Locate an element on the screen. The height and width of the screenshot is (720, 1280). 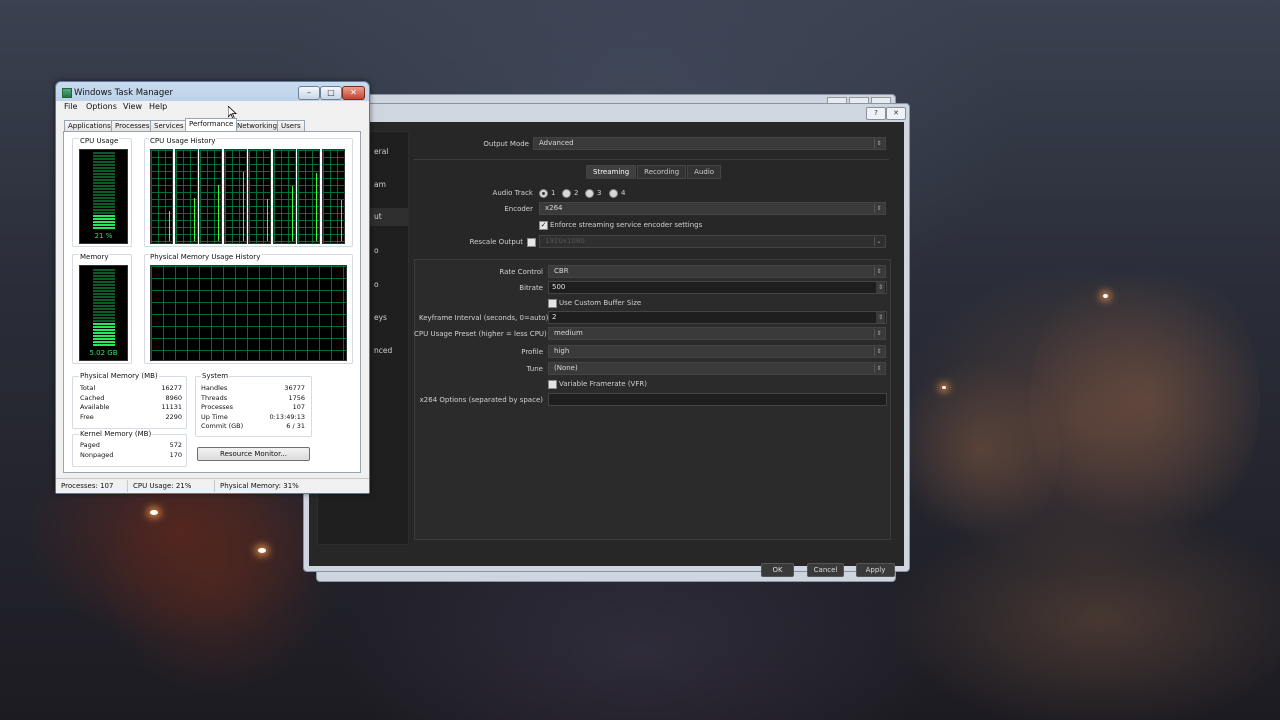
sidebar-item-general: eral is located at coordinates (381, 151).